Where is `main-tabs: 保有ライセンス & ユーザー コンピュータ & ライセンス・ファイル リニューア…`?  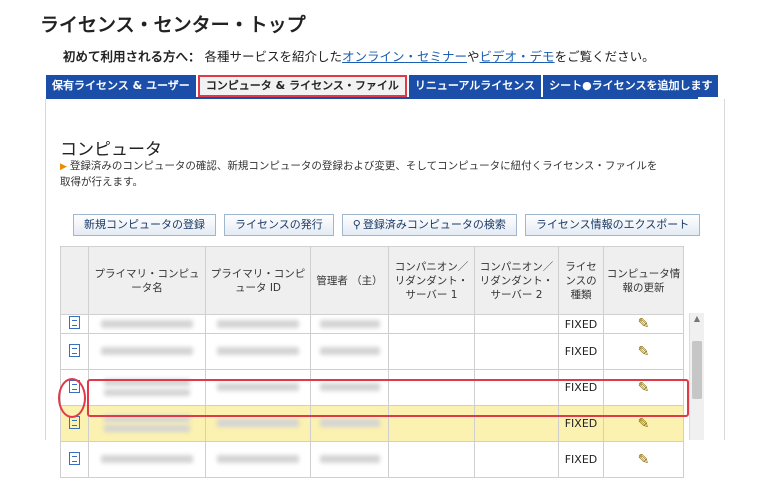 main-tabs: 保有ライセンス & ユーザー コンピュータ & ライセンス・ファイル リニューア… is located at coordinates (382, 86).